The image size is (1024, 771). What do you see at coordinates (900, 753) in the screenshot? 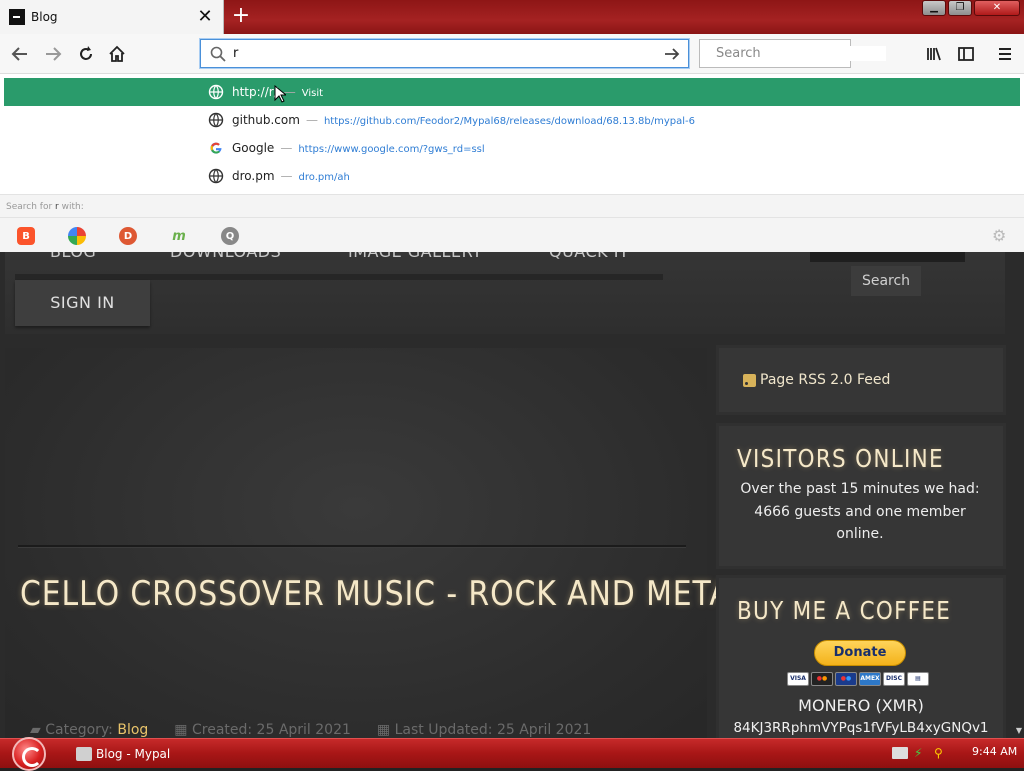
I see `keyboard-icon` at bounding box center [900, 753].